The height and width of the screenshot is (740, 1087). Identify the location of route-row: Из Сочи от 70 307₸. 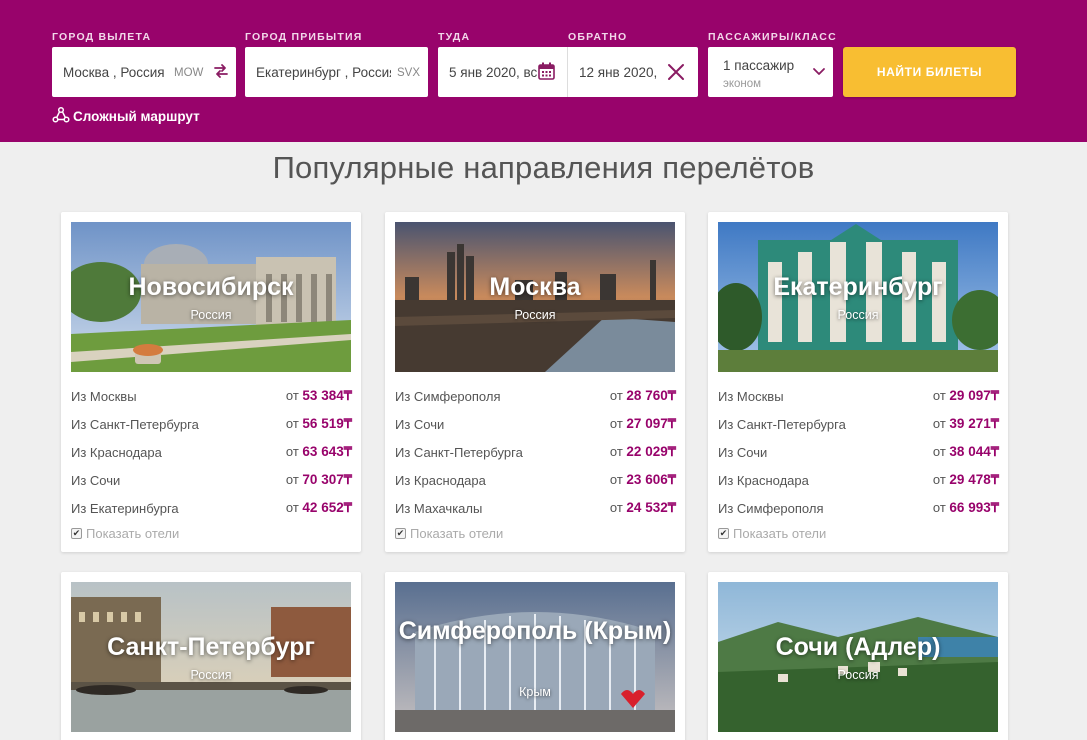
(211, 480).